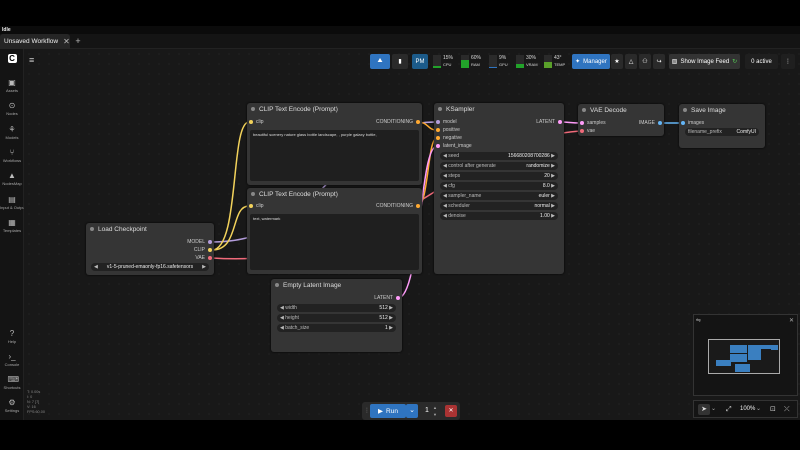  Describe the element at coordinates (608, 110) in the screenshot. I see `node-title: VAE Decode` at that location.